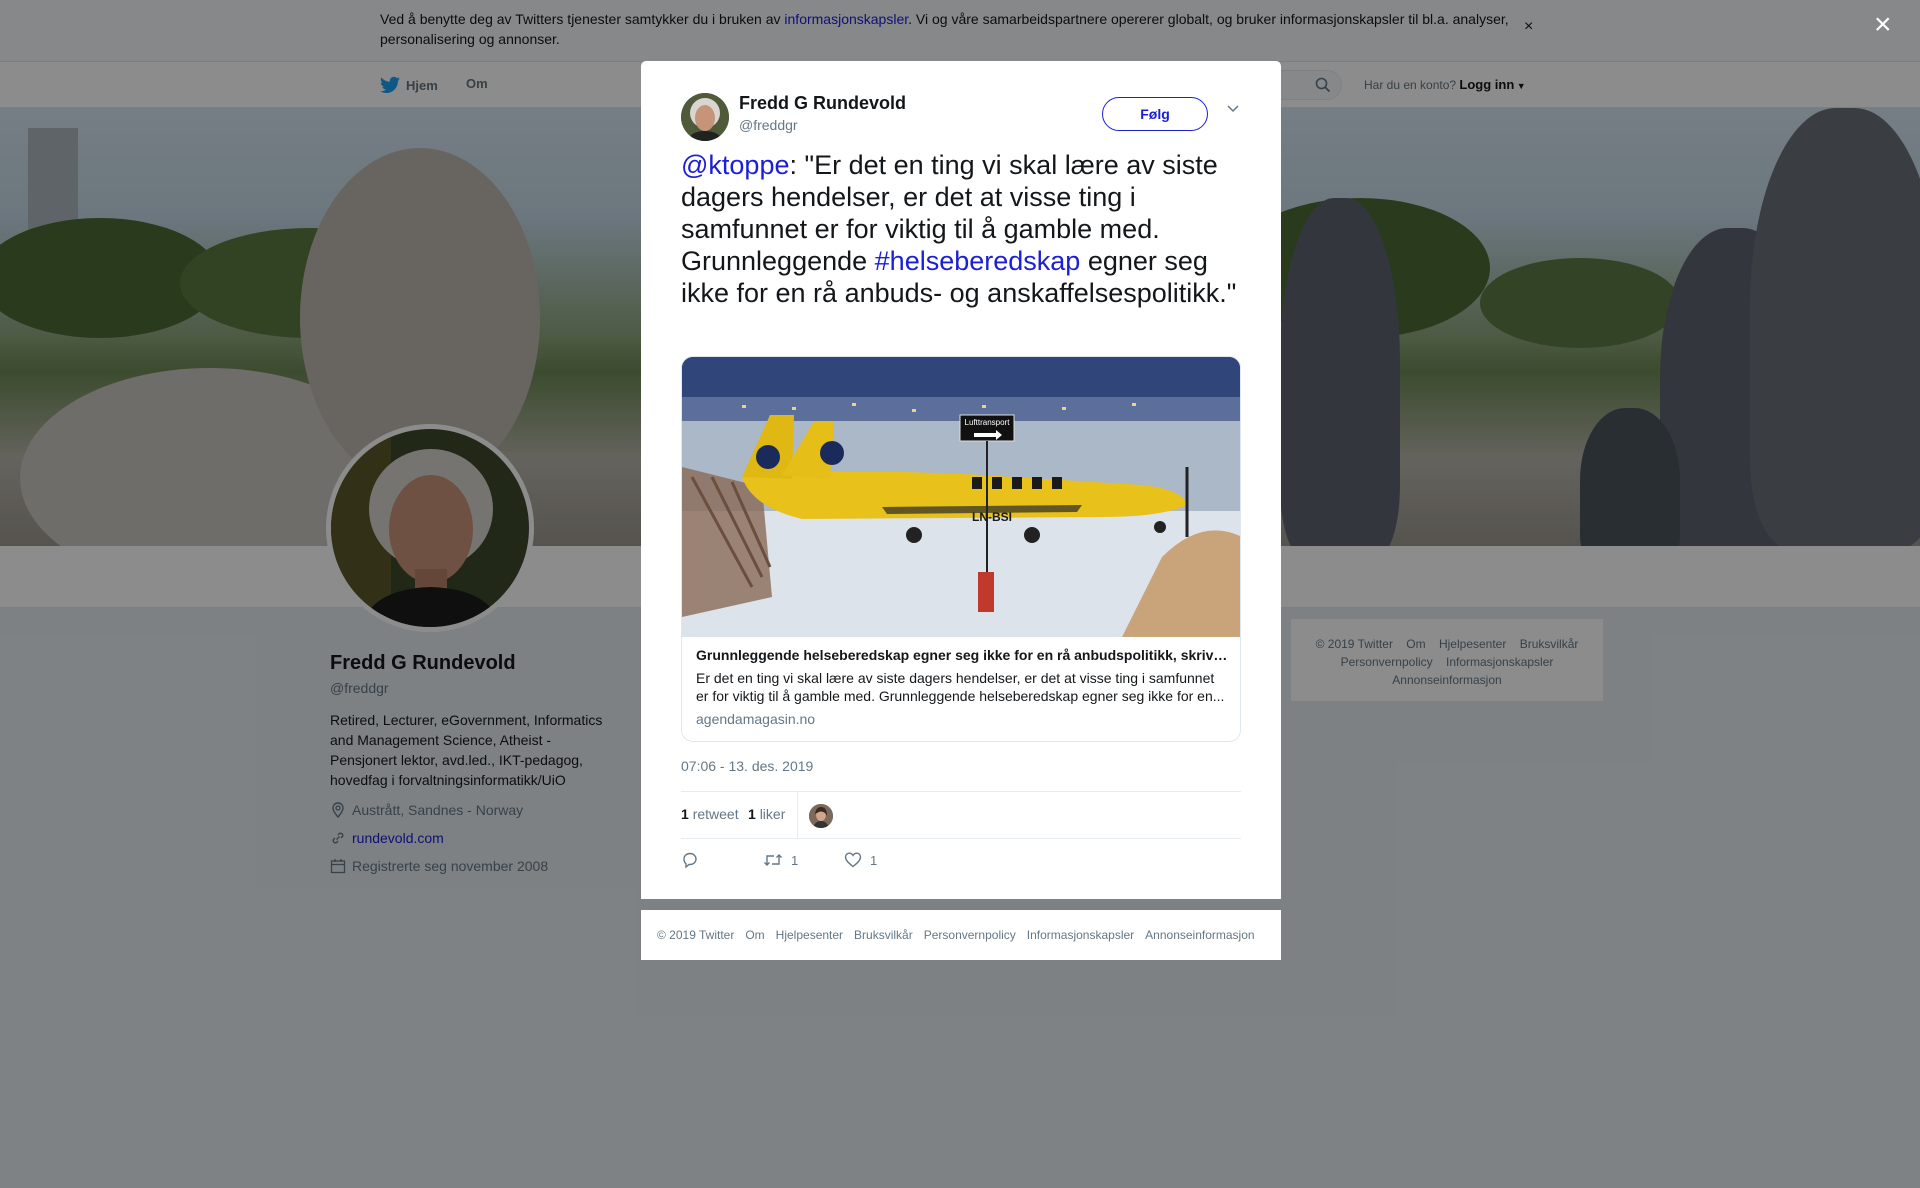  I want to click on modal-footer-cookies: Informasjonskapsler, so click(1080, 935).